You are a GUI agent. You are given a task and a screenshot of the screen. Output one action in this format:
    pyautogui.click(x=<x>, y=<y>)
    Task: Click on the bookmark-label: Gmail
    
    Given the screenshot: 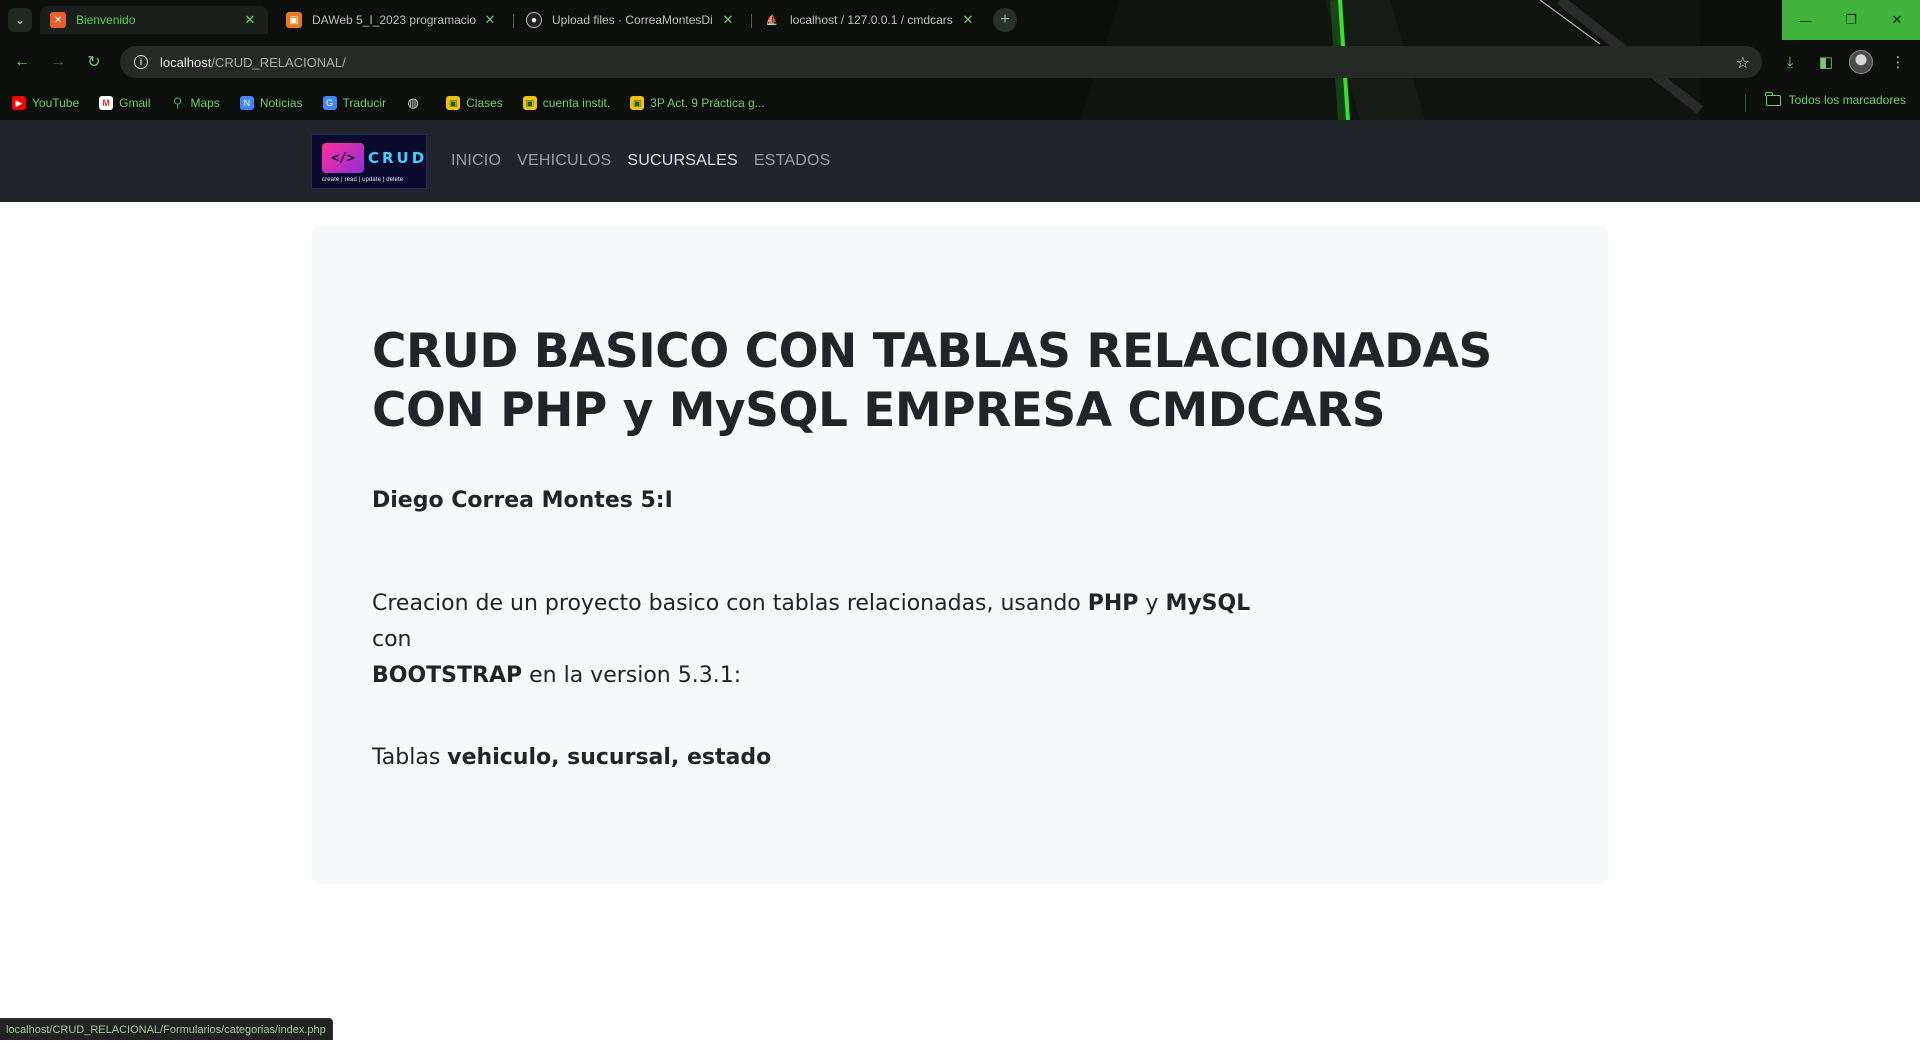 What is the action you would take?
    pyautogui.click(x=135, y=103)
    